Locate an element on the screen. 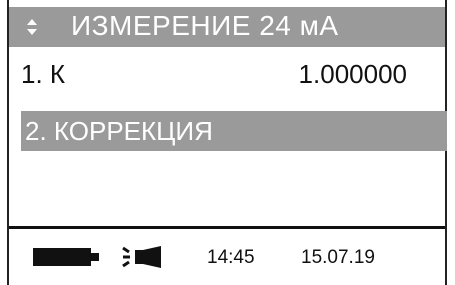 The image size is (455, 285). menu-item-k: 1. К 1.000000 is located at coordinates (227, 74).